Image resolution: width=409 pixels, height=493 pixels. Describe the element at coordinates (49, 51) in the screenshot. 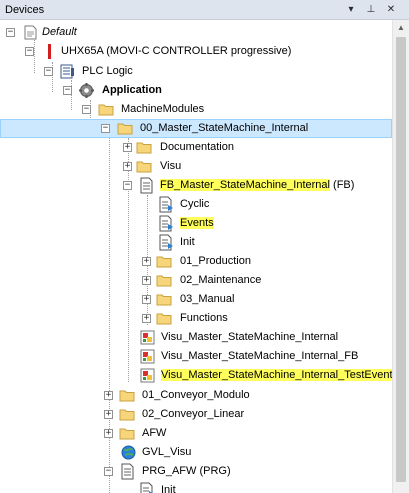

I see `controller-icon` at that location.